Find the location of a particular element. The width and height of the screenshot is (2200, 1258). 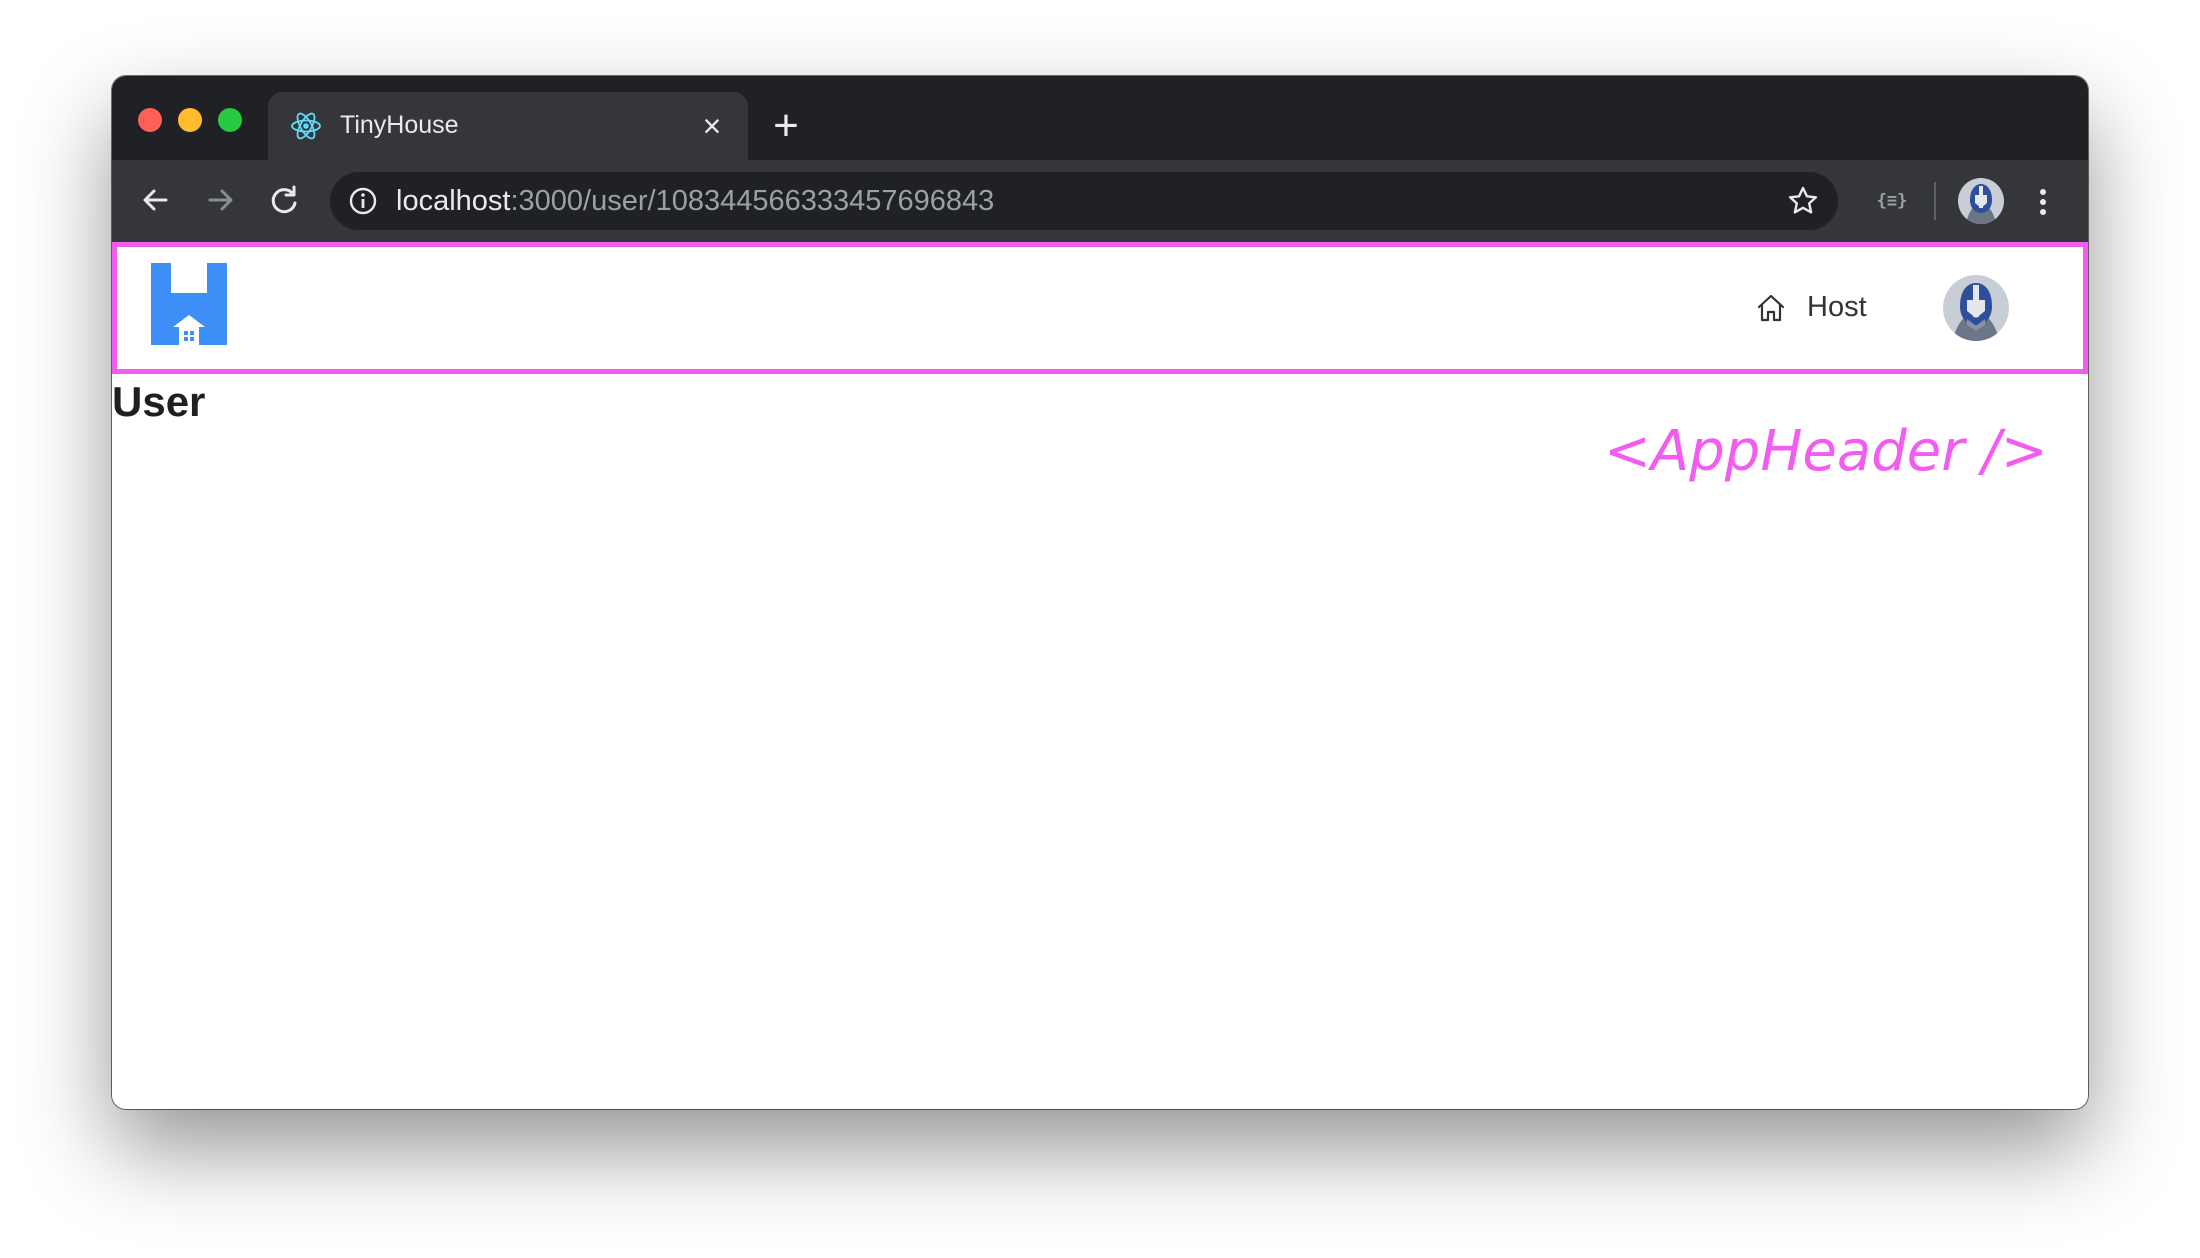

info-icon is located at coordinates (363, 201).